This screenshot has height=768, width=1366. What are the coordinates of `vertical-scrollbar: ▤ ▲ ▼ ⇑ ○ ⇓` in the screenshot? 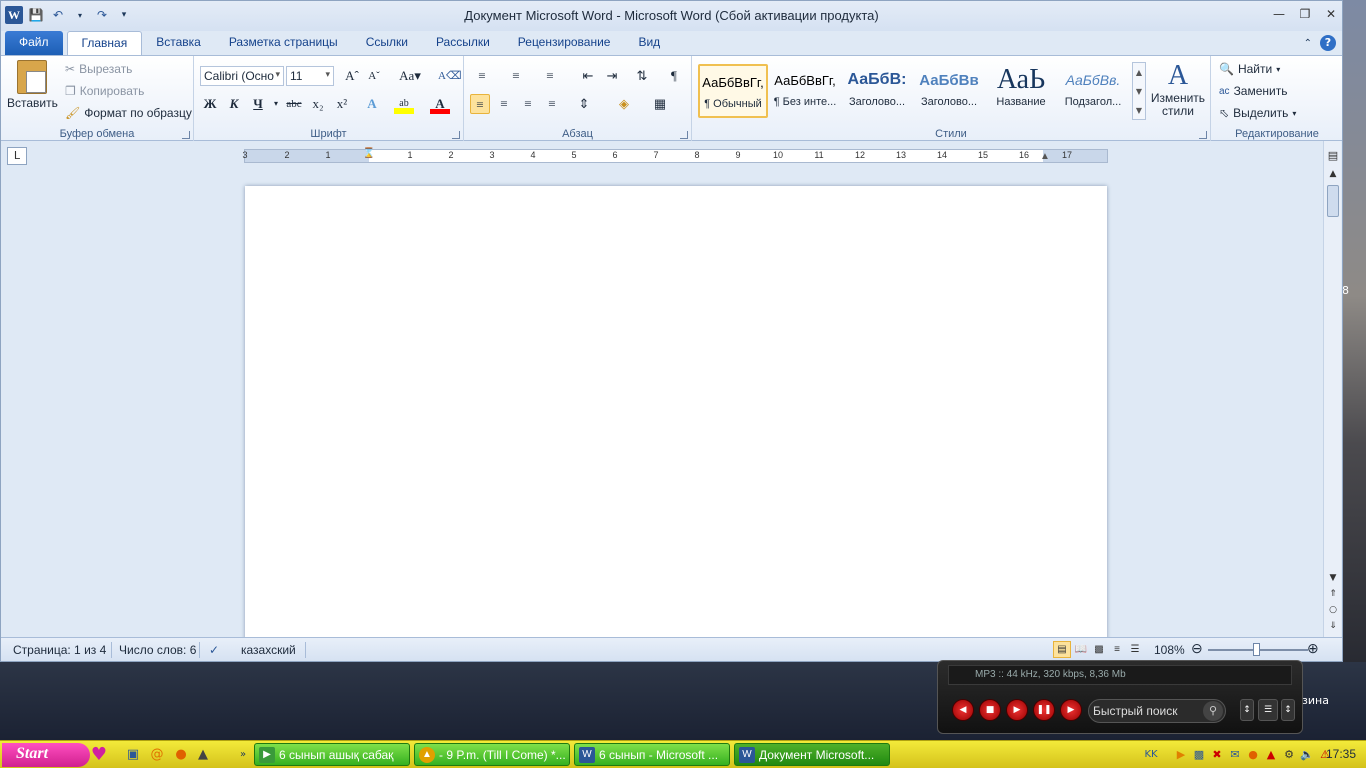 It's located at (1332, 389).